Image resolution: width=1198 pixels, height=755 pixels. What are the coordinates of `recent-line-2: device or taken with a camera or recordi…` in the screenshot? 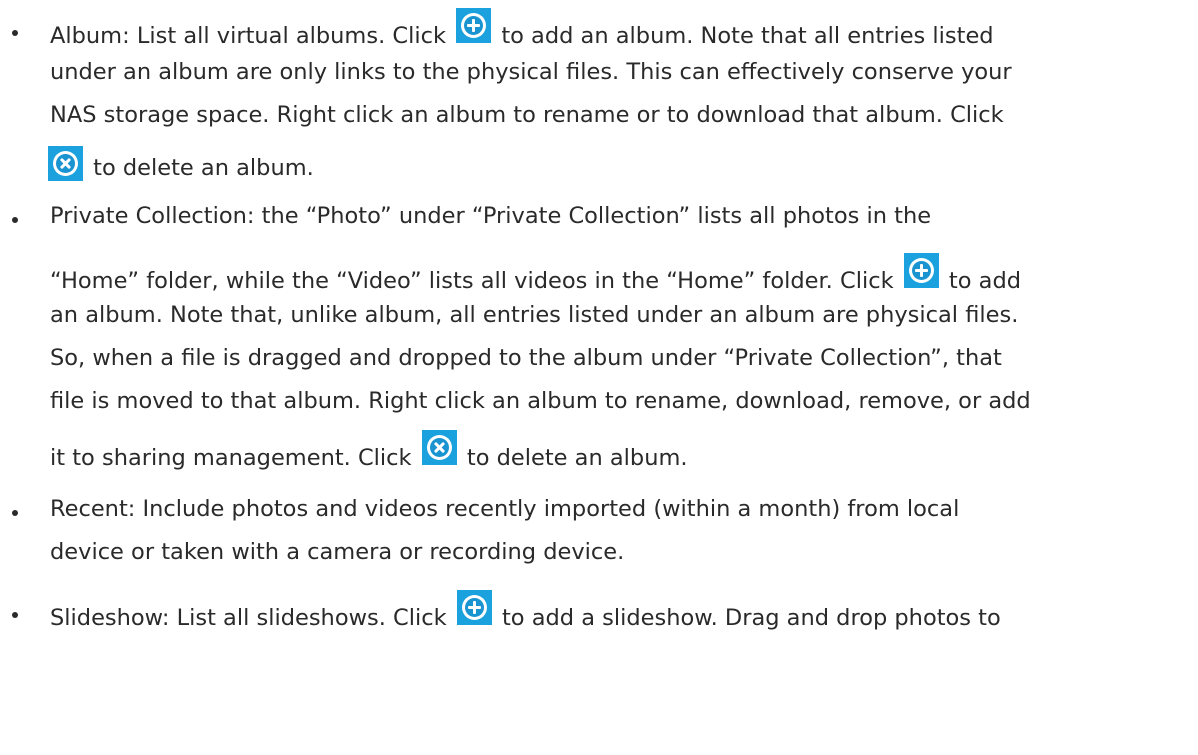 It's located at (337, 552).